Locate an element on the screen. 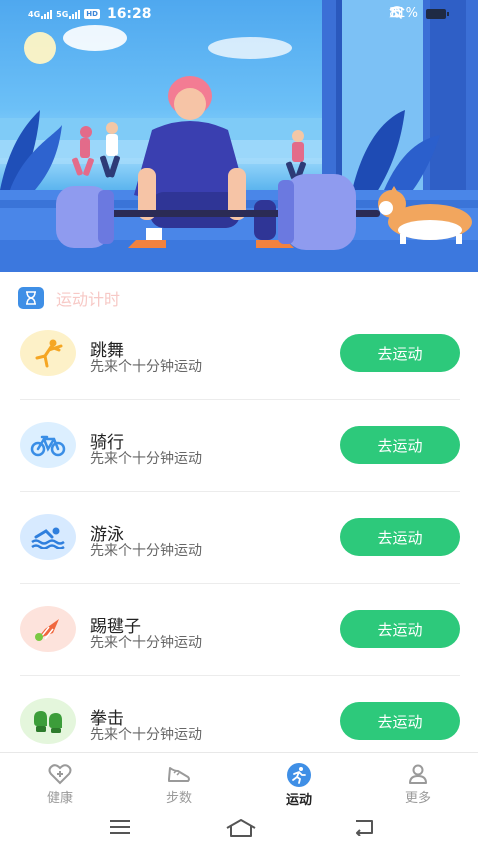 The image size is (478, 850). tab-more: 更多 is located at coordinates (418, 784).